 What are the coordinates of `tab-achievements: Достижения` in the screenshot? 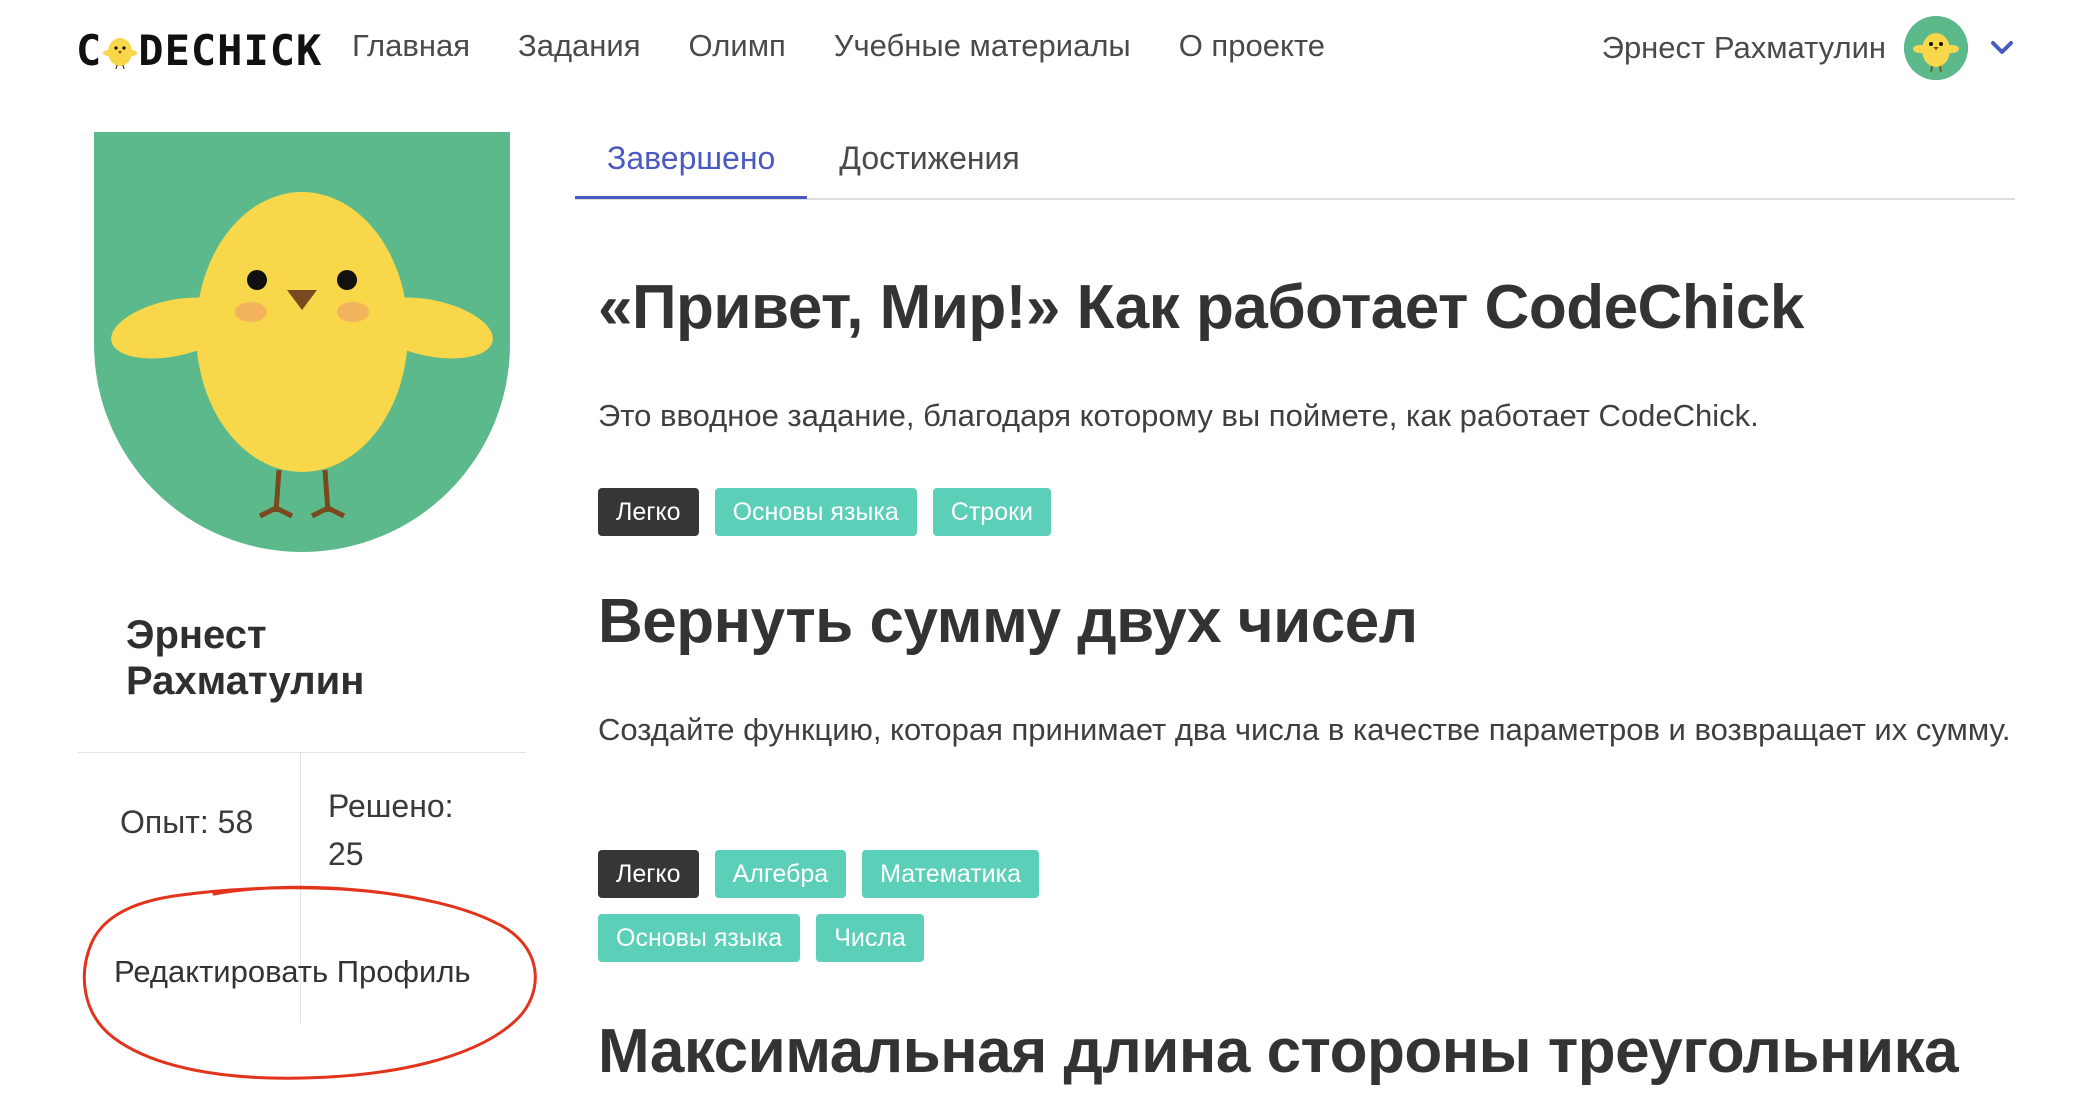 It's located at (929, 163).